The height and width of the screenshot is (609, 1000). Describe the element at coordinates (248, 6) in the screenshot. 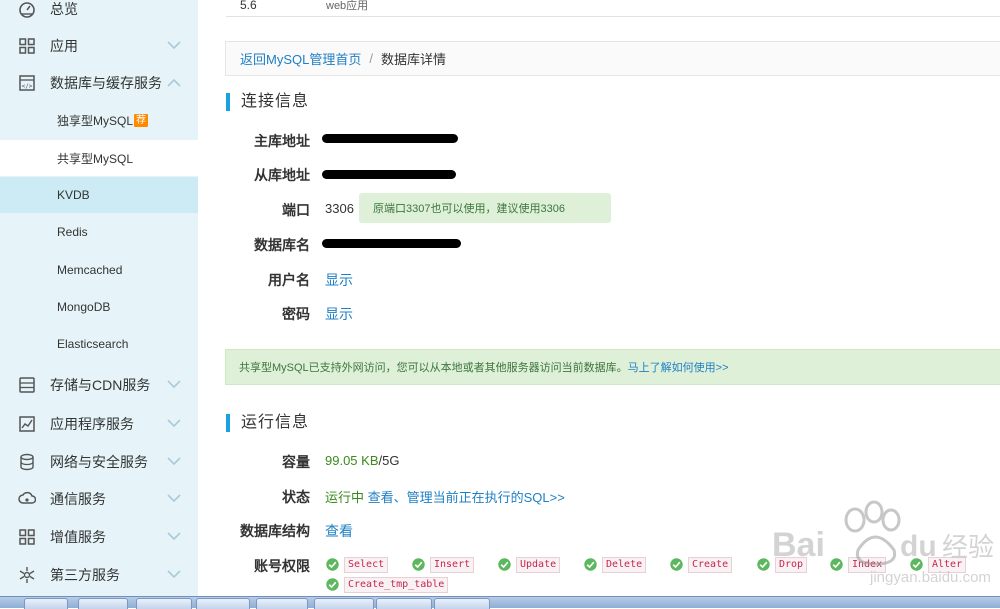

I see `mysql-version: 5.6` at that location.